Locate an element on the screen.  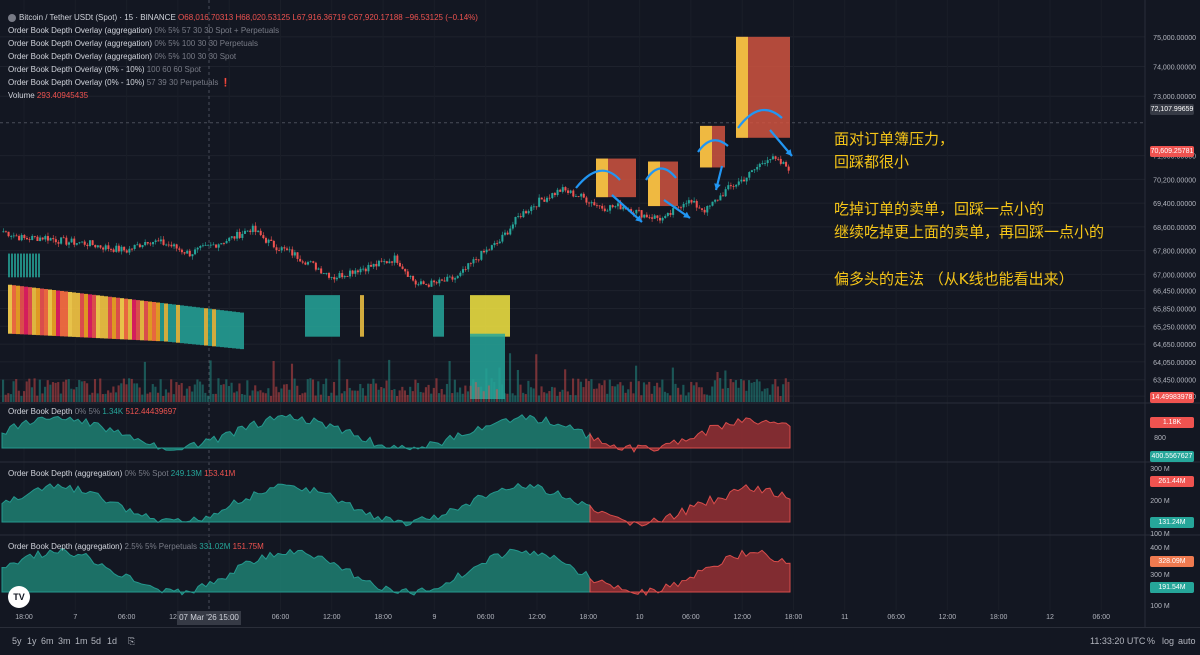
goto-date-icon: ⎘ is located at coordinates (131, 641).